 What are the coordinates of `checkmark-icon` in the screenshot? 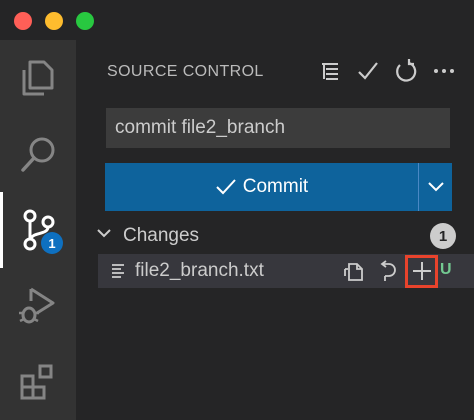 It's located at (226, 187).